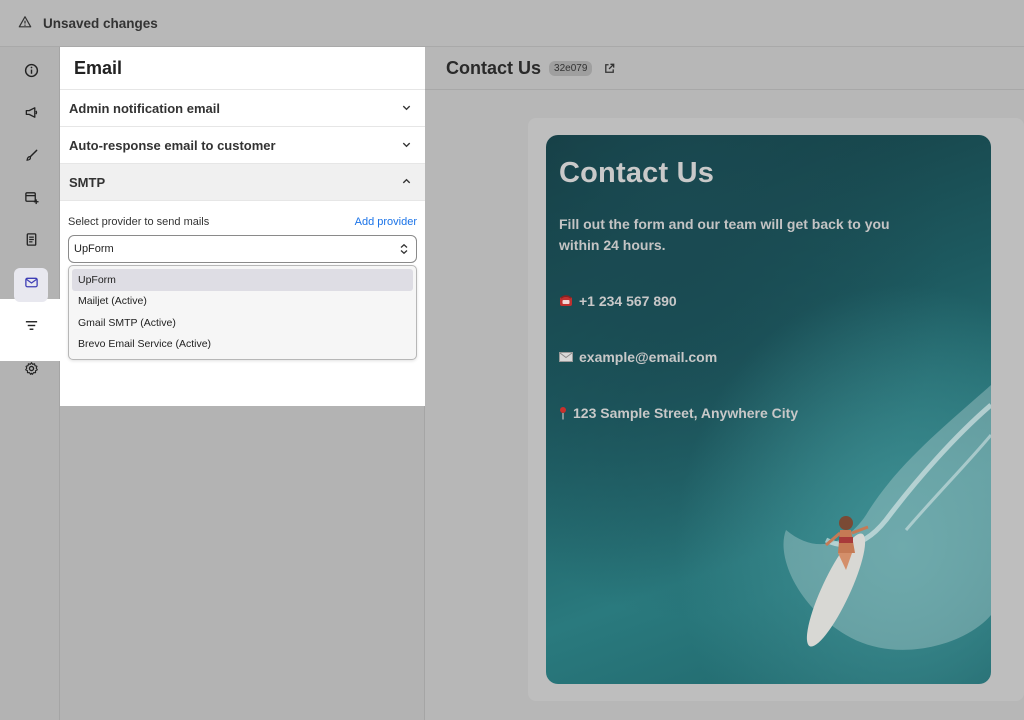 Image resolution: width=1024 pixels, height=720 pixels. I want to click on provider-select-value: UpForm, so click(94, 249).